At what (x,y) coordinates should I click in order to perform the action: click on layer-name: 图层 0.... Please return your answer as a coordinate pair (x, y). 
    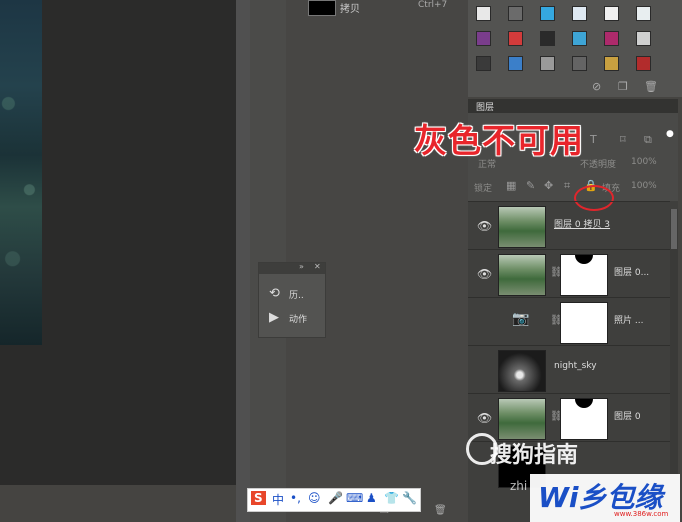
    Looking at the image, I should click on (631, 271).